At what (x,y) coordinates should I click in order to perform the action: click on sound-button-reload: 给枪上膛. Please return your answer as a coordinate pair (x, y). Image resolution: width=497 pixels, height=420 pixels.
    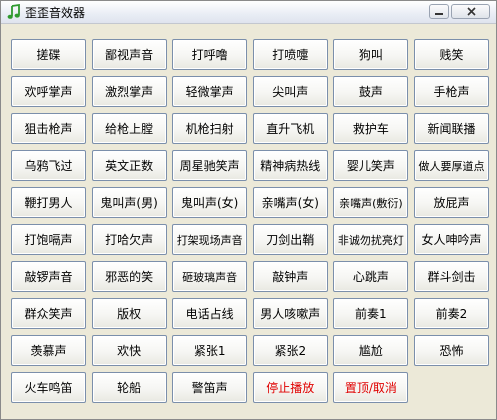
    Looking at the image, I should click on (129, 128).